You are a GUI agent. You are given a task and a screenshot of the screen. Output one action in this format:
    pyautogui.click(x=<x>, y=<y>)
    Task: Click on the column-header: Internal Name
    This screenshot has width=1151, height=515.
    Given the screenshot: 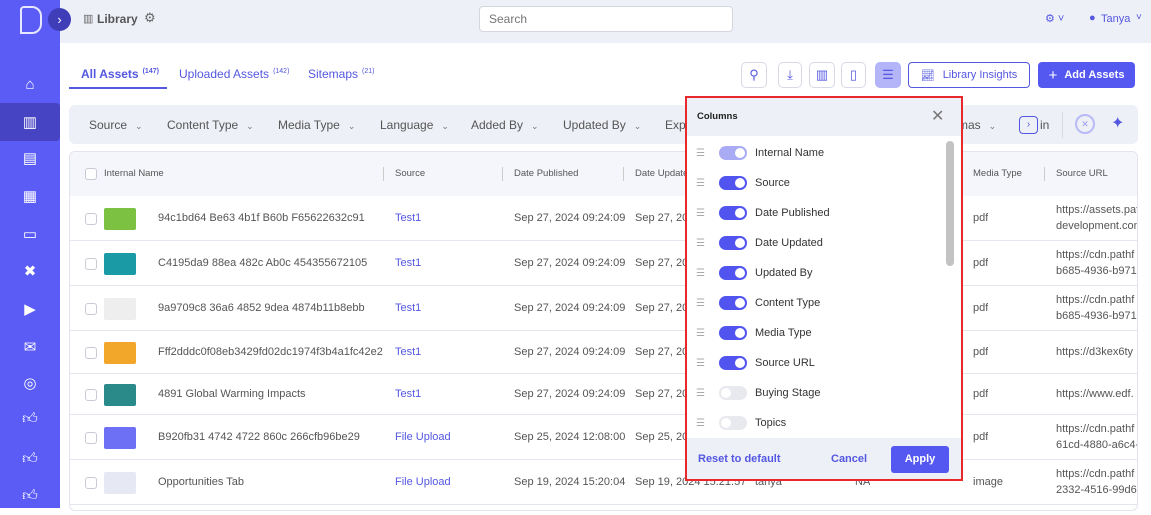 What is the action you would take?
    pyautogui.click(x=134, y=173)
    